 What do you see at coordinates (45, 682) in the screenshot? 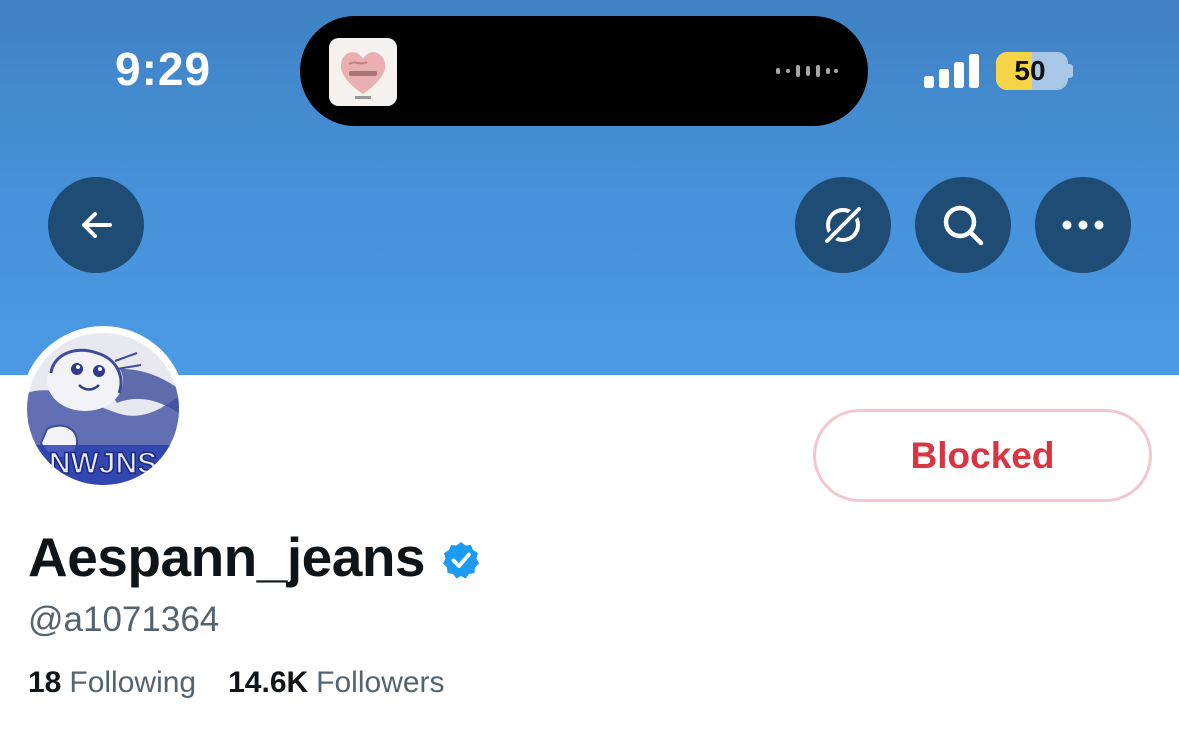
I see `following-count: 18` at bounding box center [45, 682].